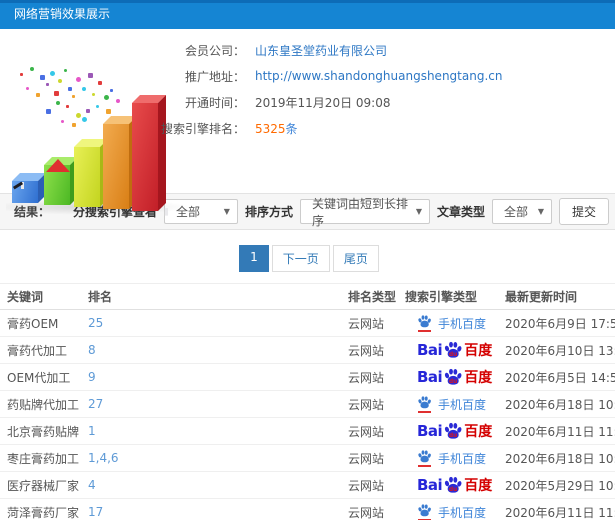 Image resolution: width=615 pixels, height=520 pixels. What do you see at coordinates (268, 212) in the screenshot?
I see `sort-filter-label: 排序方式` at bounding box center [268, 212].